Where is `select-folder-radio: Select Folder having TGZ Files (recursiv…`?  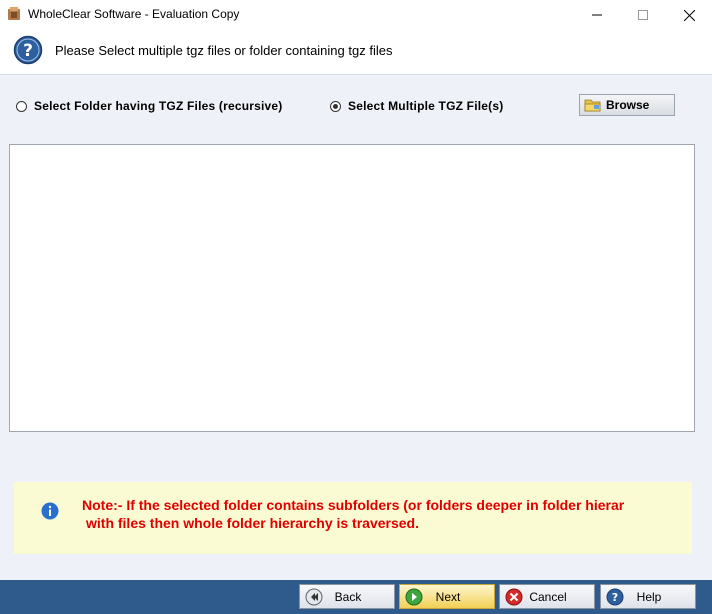
select-folder-radio: Select Folder having TGZ Files (recursiv… is located at coordinates (149, 106).